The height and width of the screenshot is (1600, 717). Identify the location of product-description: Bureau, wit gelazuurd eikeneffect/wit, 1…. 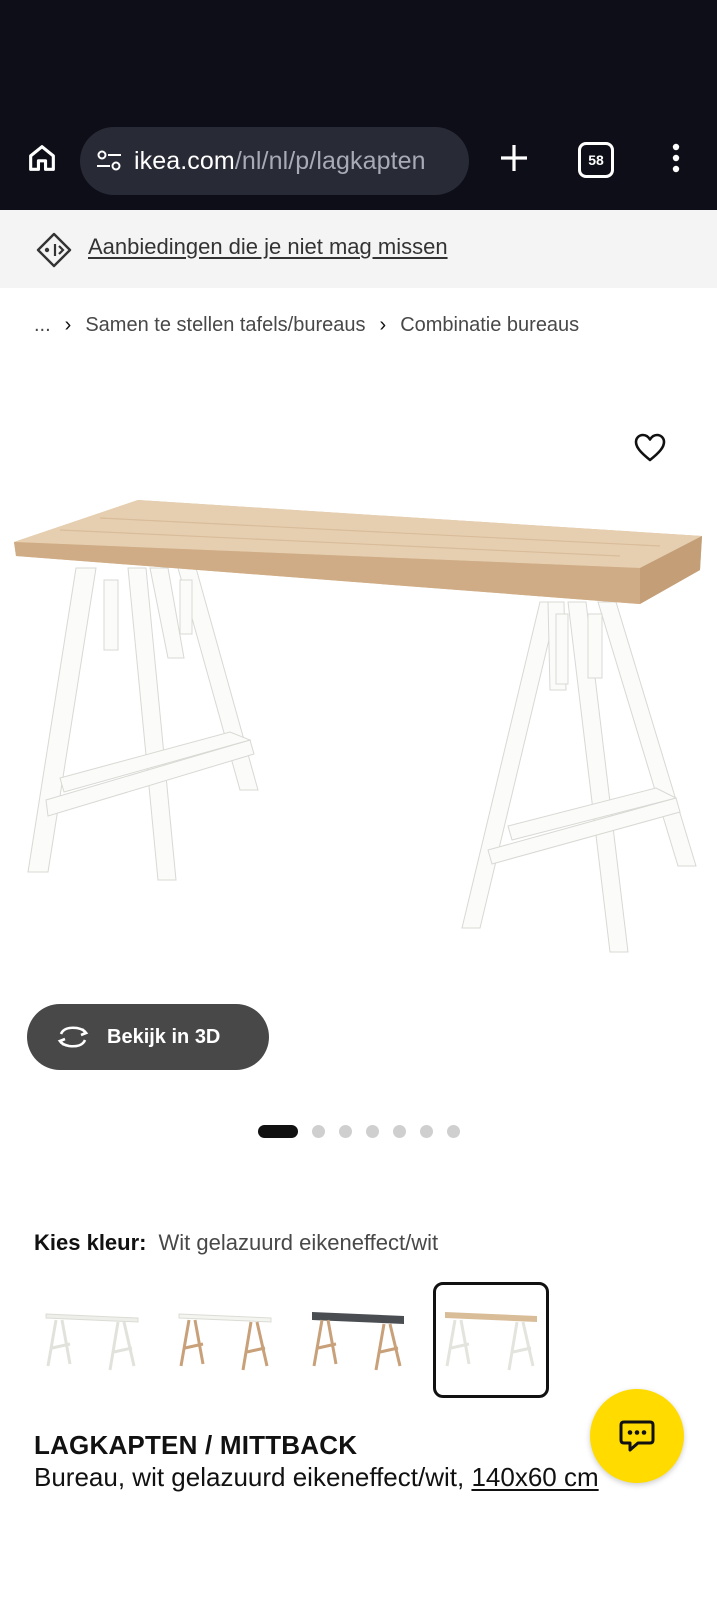
(316, 1477).